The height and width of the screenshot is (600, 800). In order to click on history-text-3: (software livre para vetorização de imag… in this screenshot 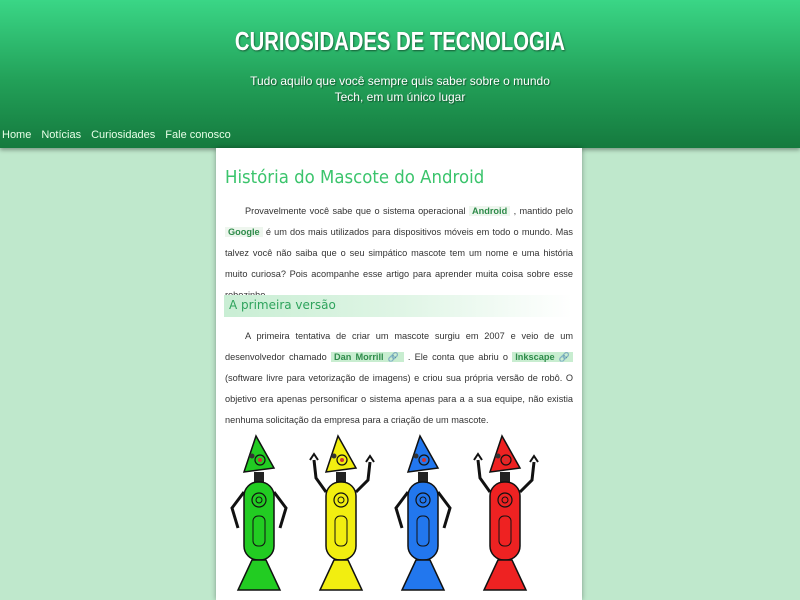, I will do `click(399, 399)`.